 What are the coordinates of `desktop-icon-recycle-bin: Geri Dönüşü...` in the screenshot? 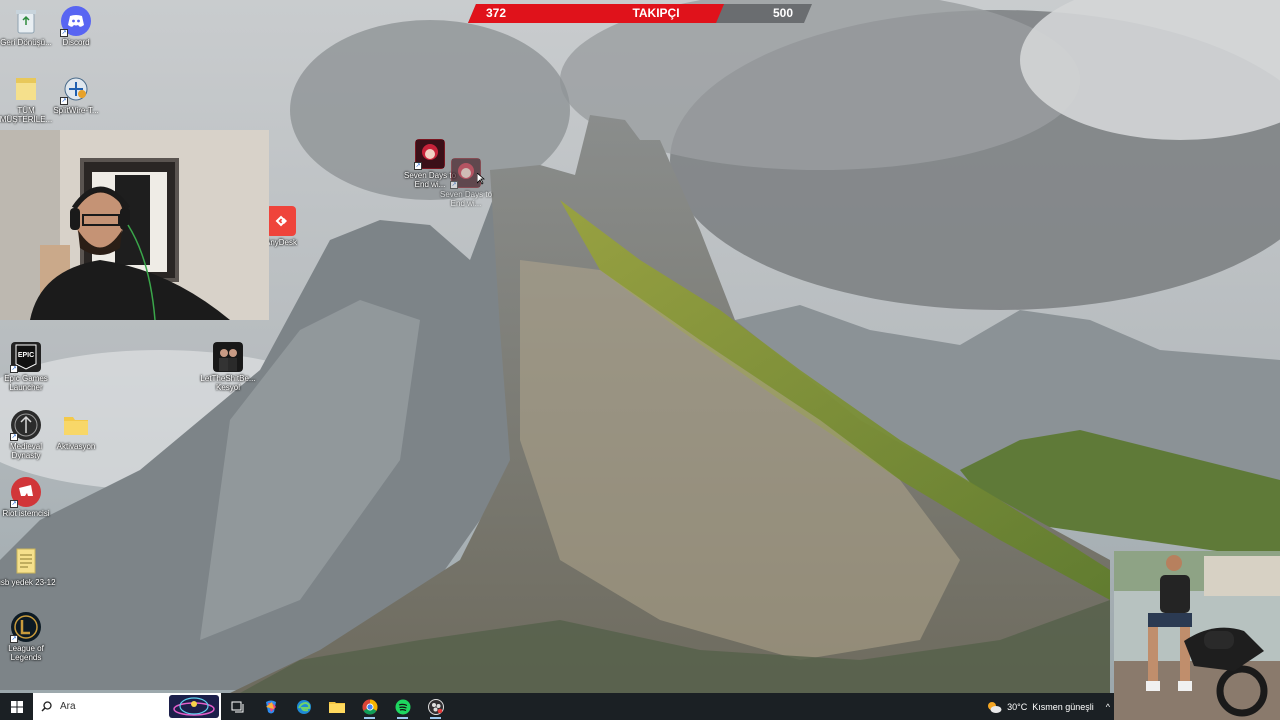 It's located at (26, 26).